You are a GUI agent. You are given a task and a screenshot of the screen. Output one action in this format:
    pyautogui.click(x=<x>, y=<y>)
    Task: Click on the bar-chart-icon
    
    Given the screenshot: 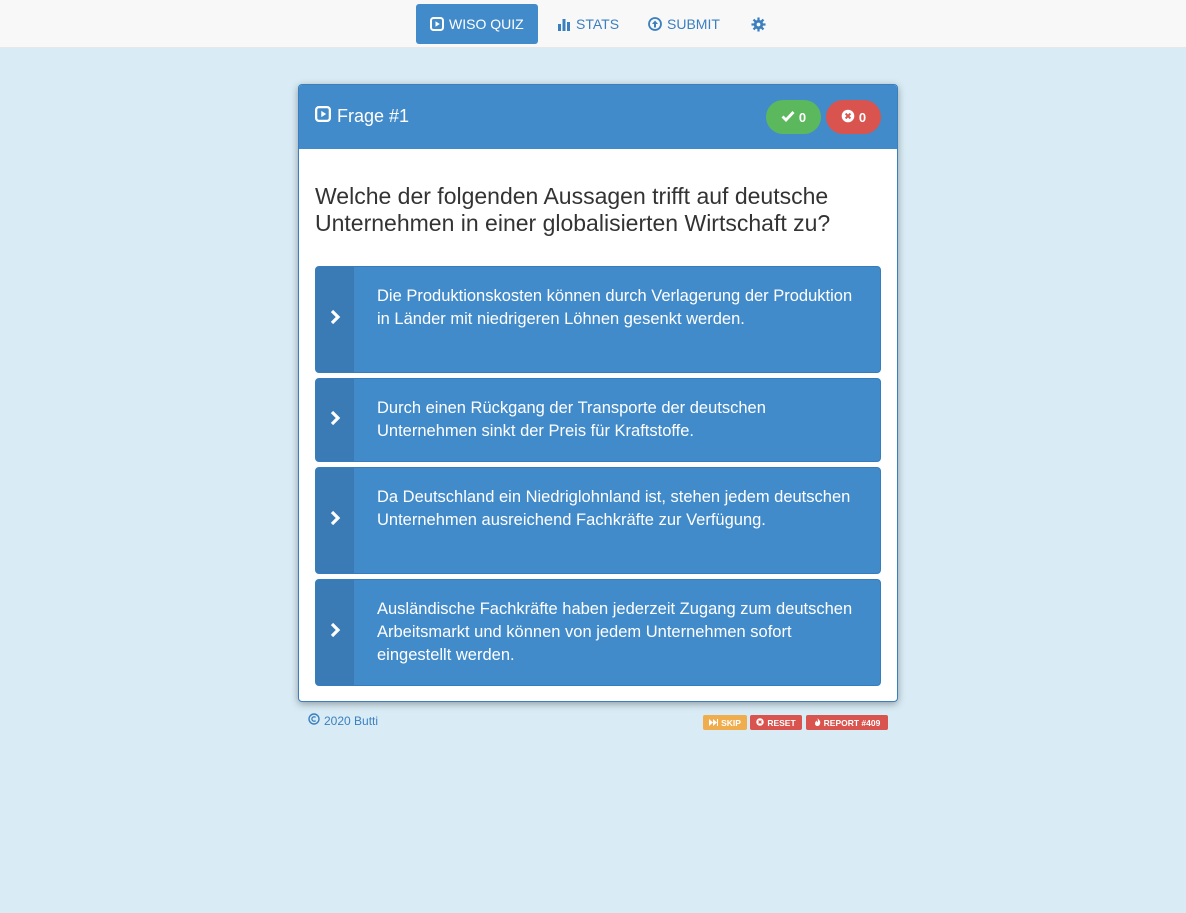 What is the action you would take?
    pyautogui.click(x=564, y=24)
    